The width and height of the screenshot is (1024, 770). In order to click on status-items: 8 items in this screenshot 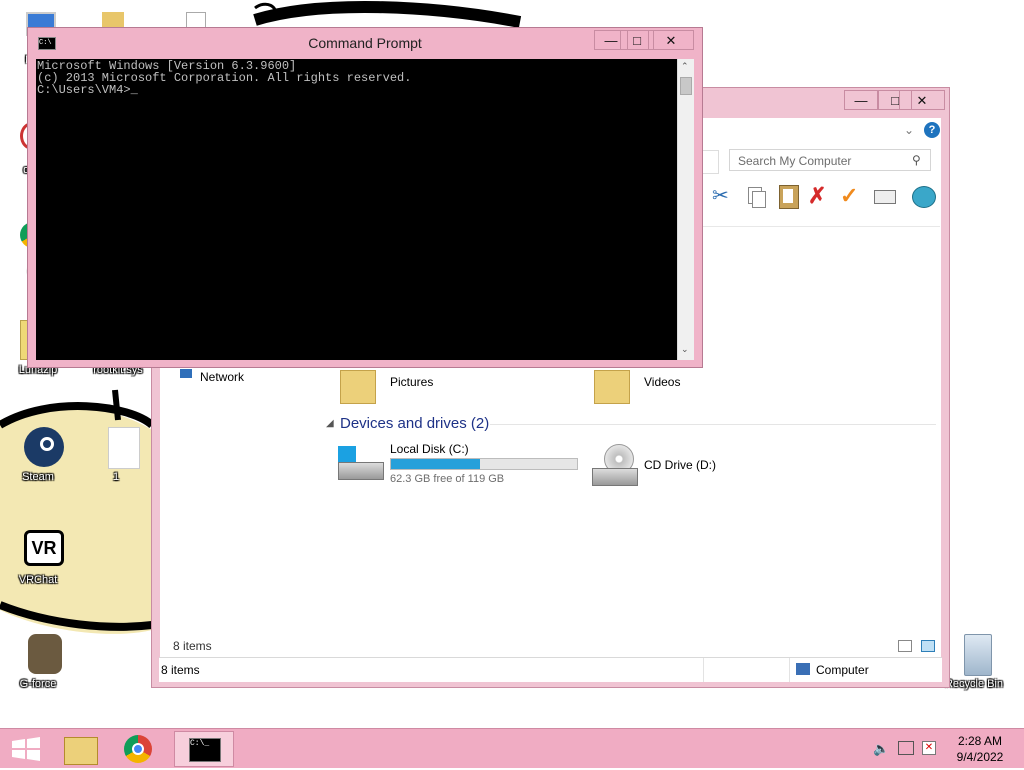, I will do `click(180, 670)`.